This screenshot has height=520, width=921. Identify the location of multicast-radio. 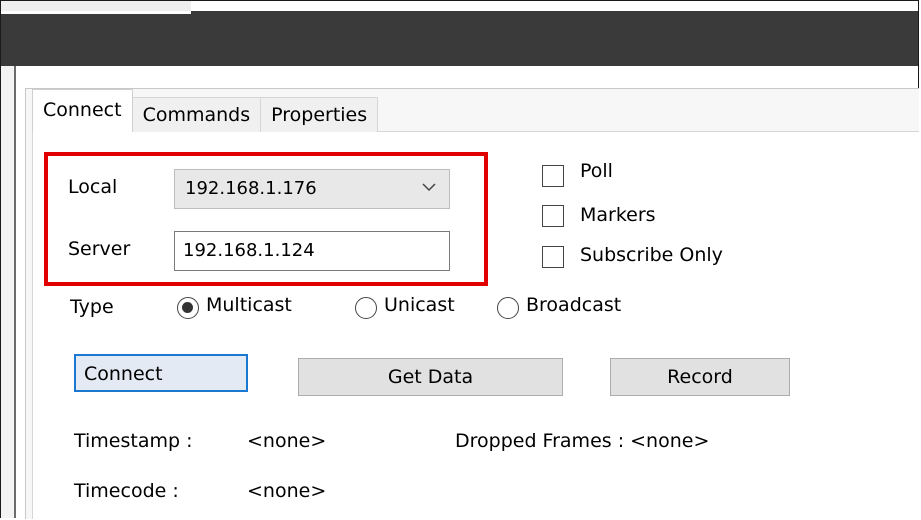
(188, 308).